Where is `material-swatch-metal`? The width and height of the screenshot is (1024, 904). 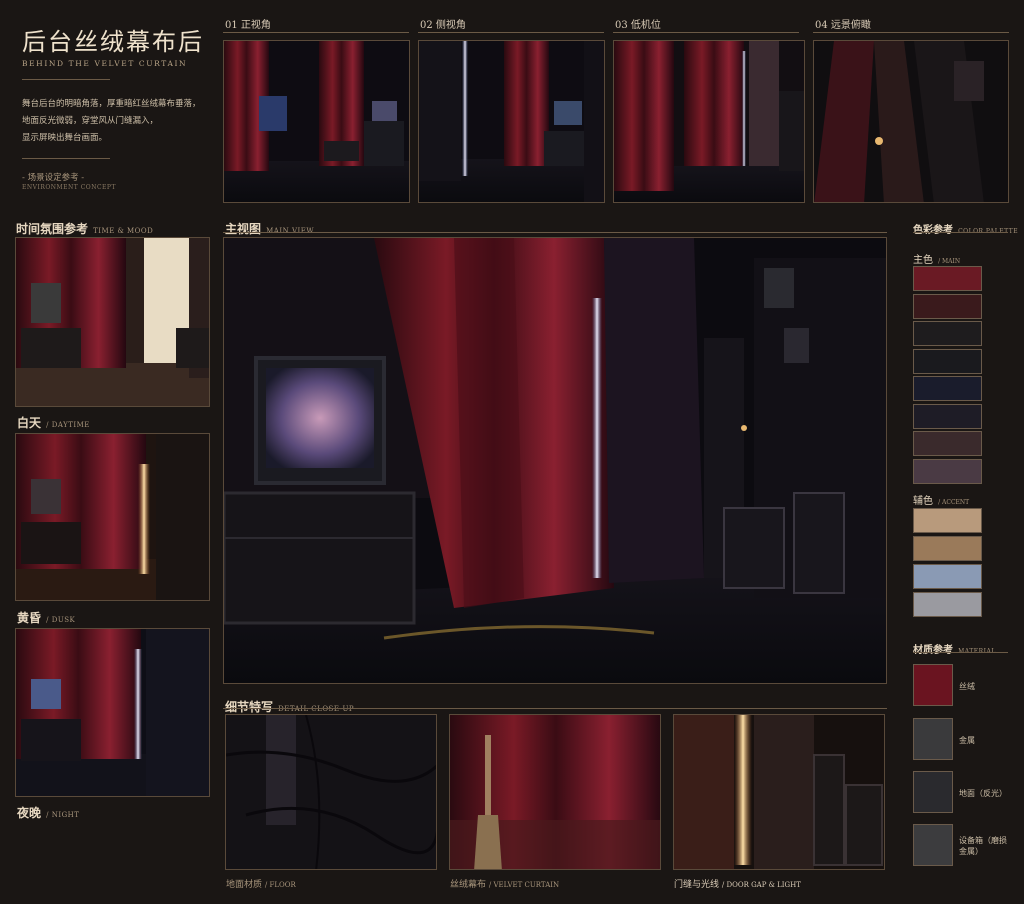
material-swatch-metal is located at coordinates (933, 739).